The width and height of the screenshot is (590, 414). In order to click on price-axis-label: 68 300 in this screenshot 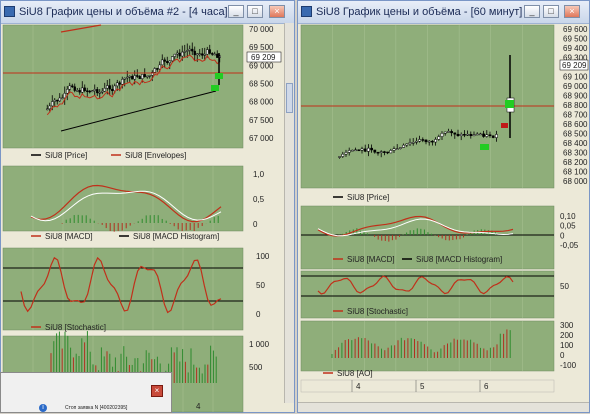, I will do `click(575, 153)`.